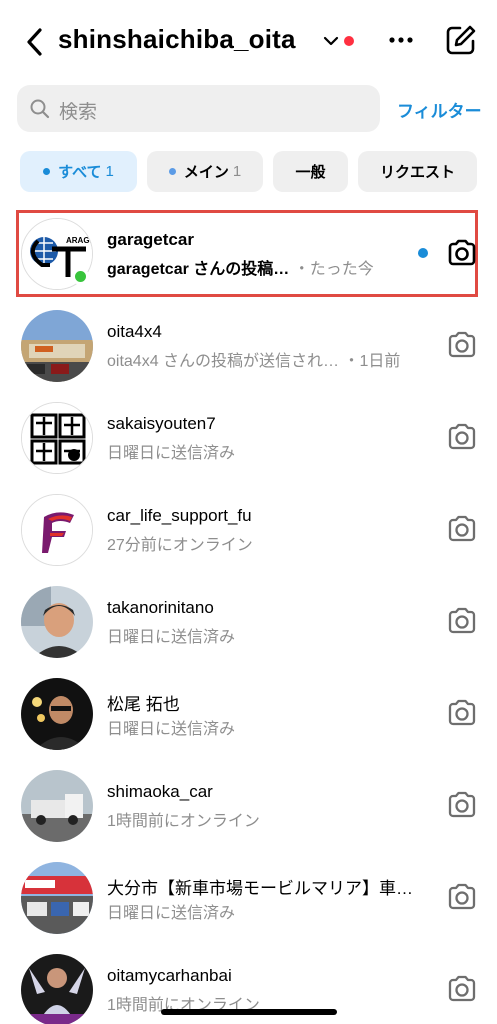 The height and width of the screenshot is (1024, 497). I want to click on conversation-preview: 27分前にオンライン, so click(180, 545).